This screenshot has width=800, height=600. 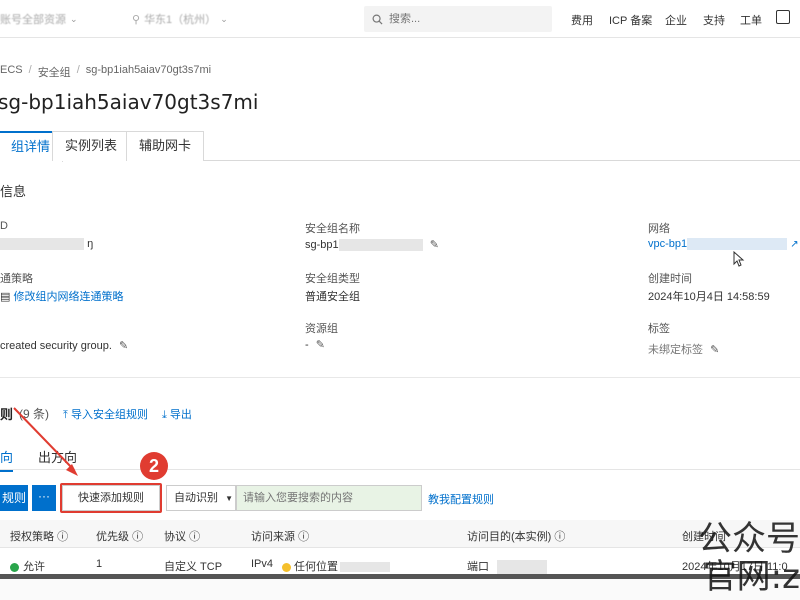 What do you see at coordinates (749, 558) in the screenshot?
I see `watermark: 公众号 官网:z` at bounding box center [749, 558].